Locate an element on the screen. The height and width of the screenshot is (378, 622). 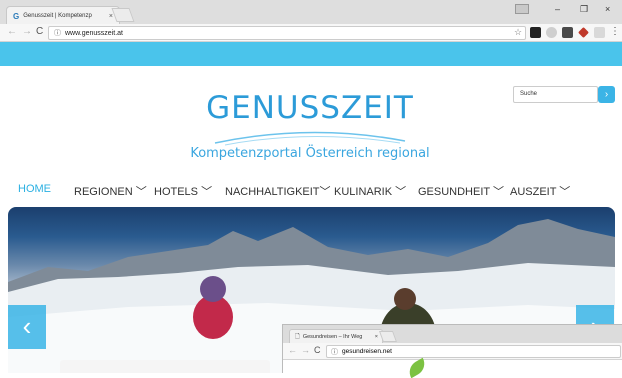
site-logo-subtitle: Kompetenzportal Österreich regional is located at coordinates (310, 153).